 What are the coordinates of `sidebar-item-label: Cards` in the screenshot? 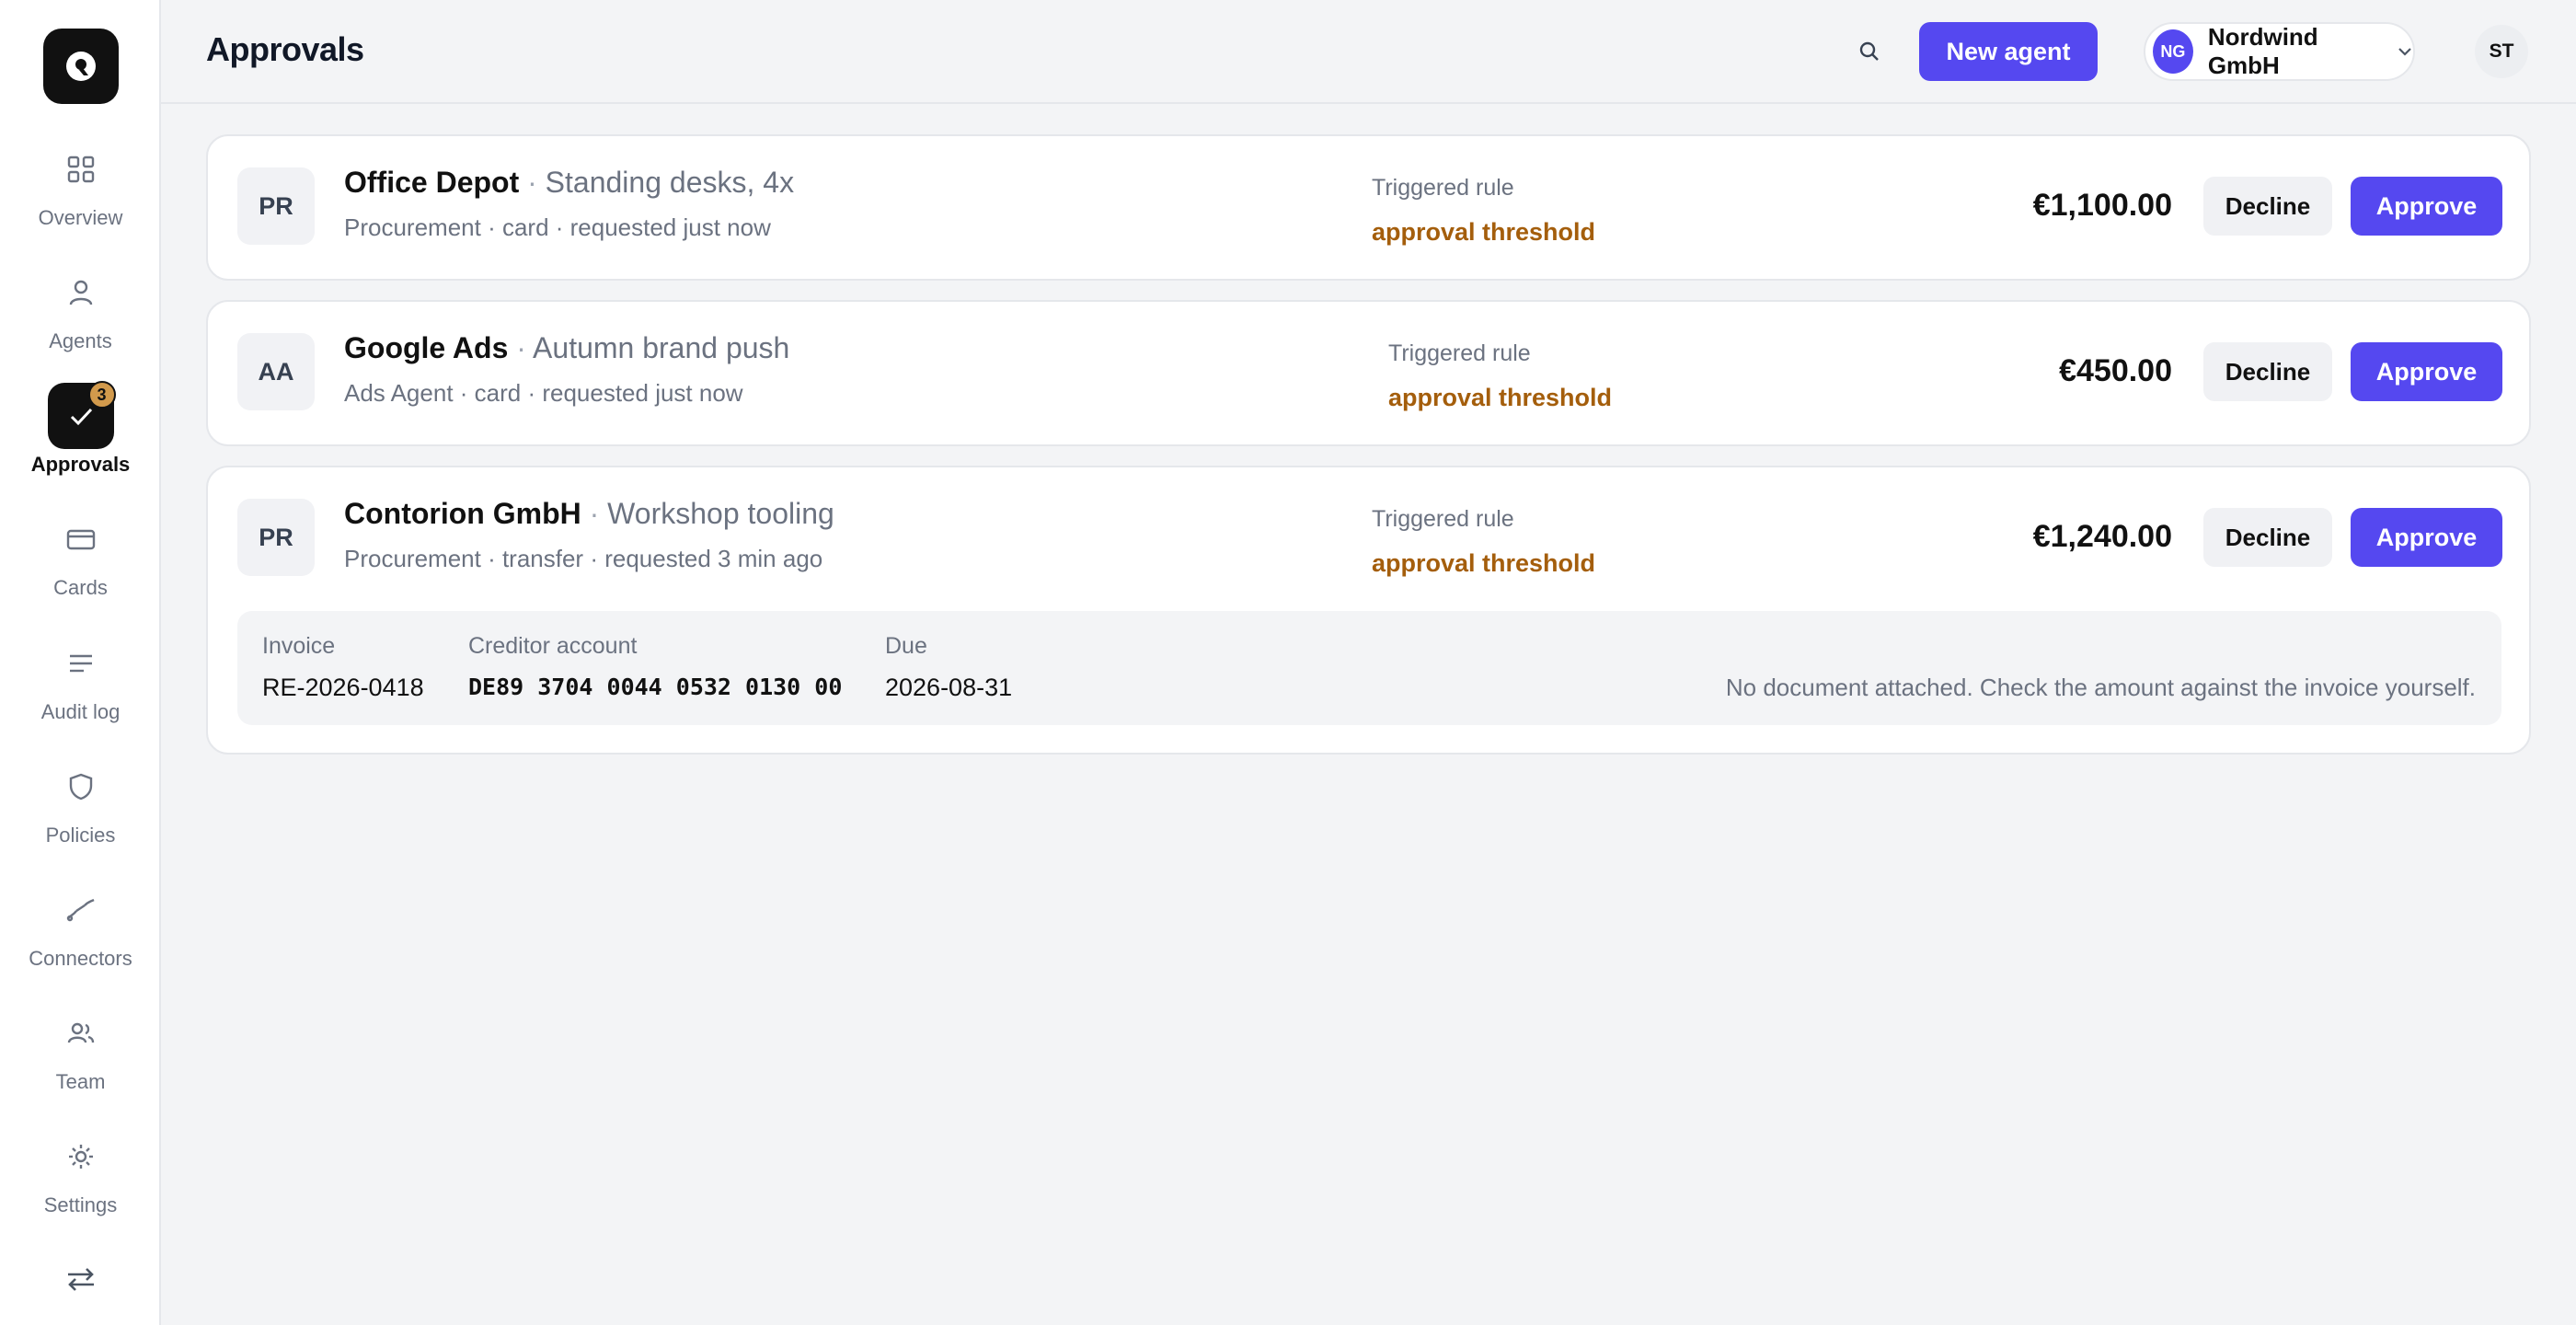 It's located at (80, 587).